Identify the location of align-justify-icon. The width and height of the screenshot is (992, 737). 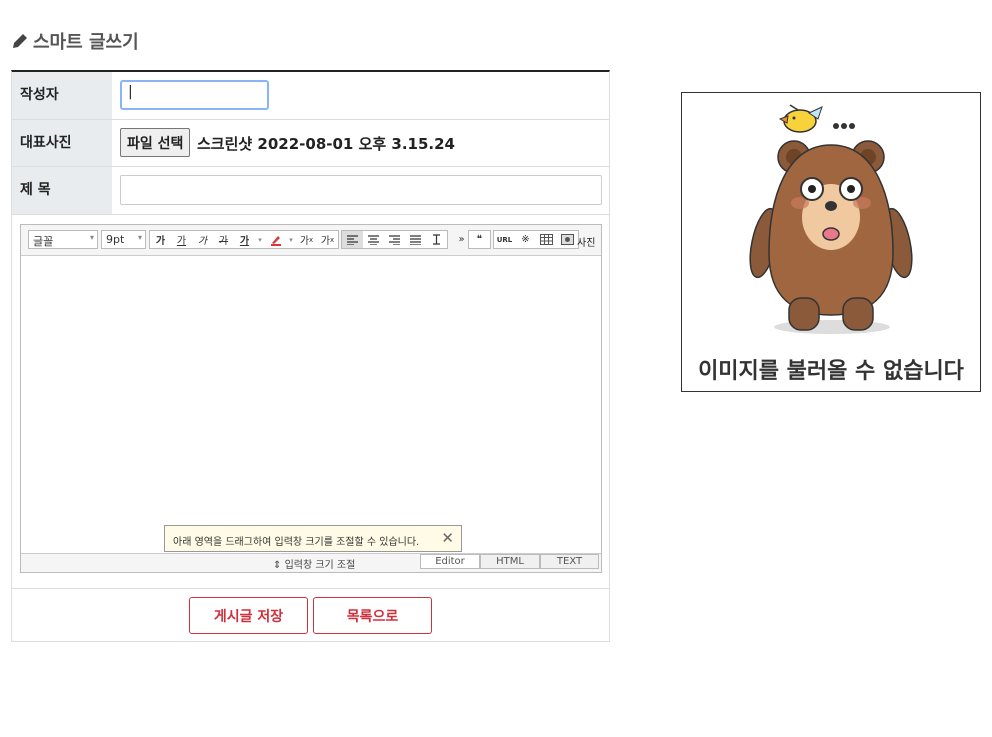
(415, 239).